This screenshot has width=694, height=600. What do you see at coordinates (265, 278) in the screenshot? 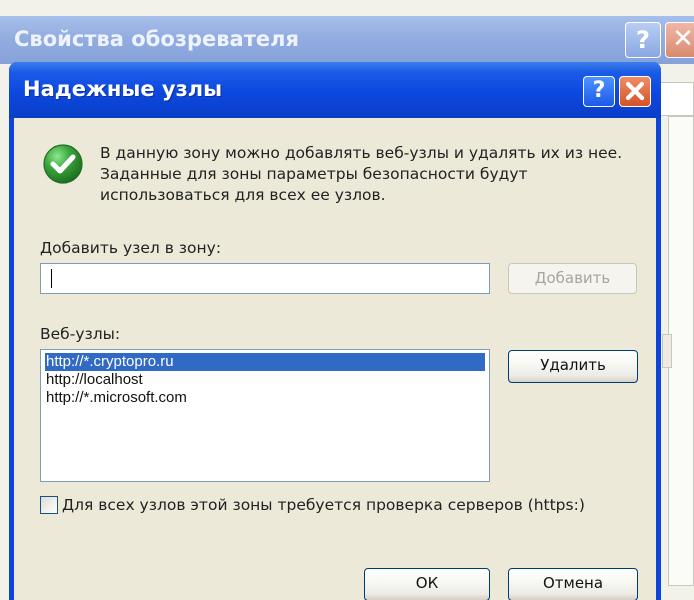
I see `add-site-input` at bounding box center [265, 278].